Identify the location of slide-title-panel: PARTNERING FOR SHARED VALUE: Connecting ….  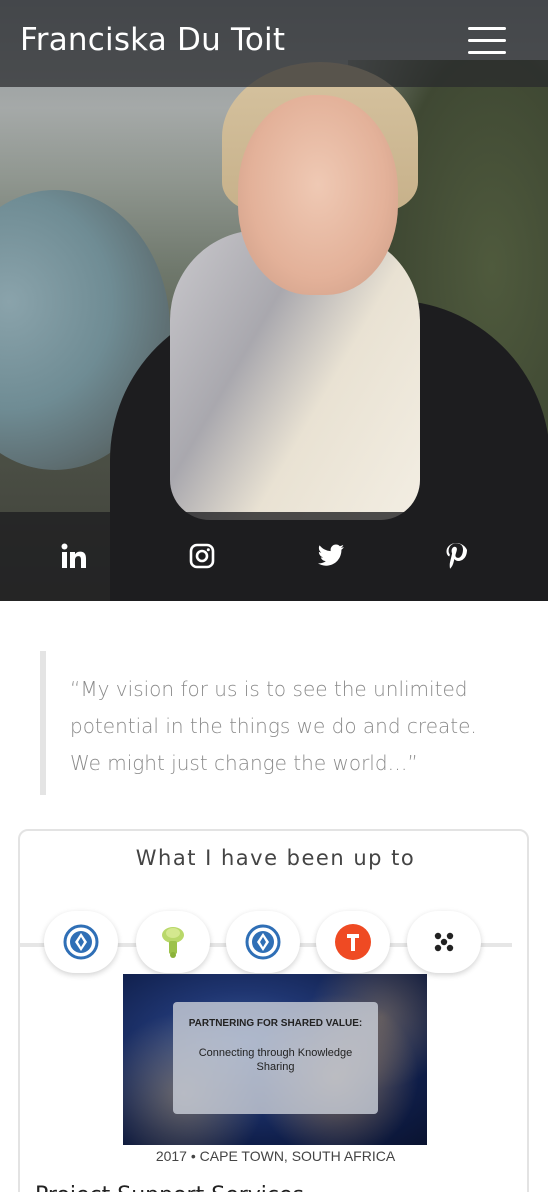
(275, 1058).